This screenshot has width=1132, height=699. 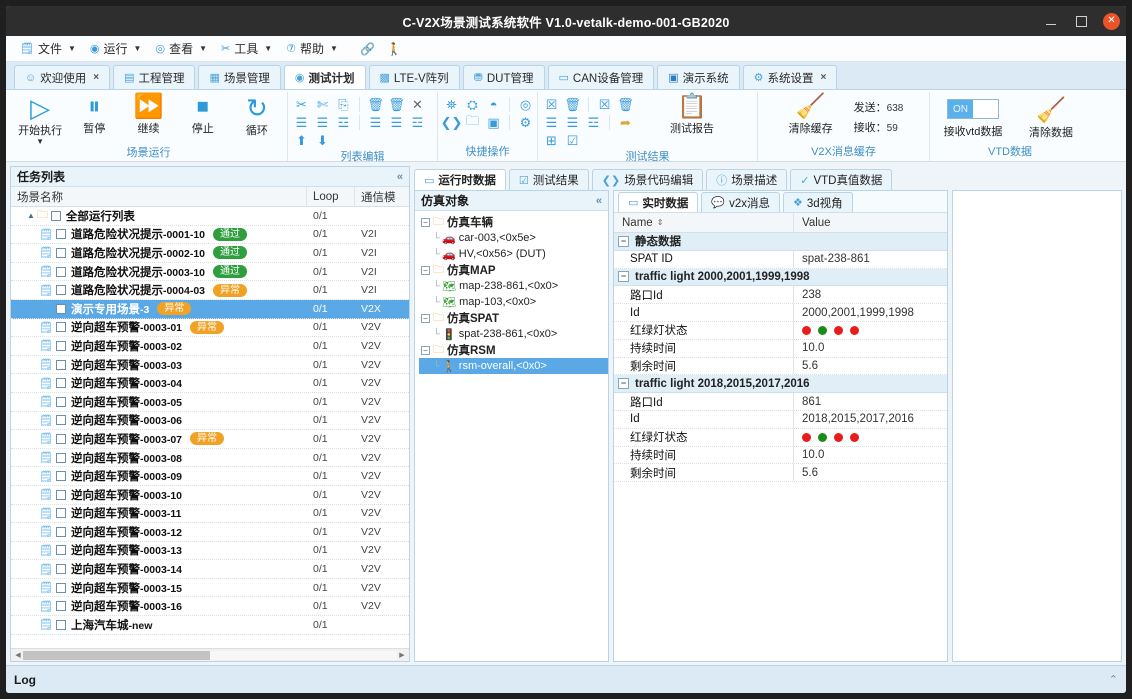 I want to click on cut-all-icon: ✄, so click(x=322, y=104).